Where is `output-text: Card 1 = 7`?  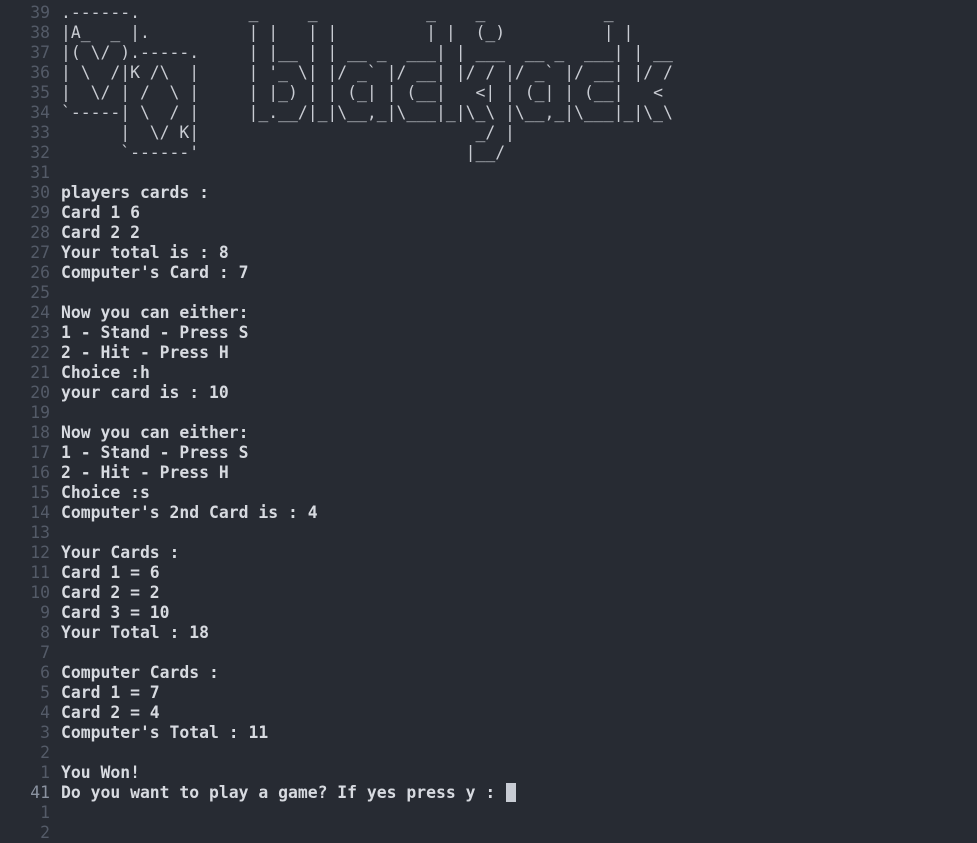
output-text: Card 1 = 7 is located at coordinates (110, 692).